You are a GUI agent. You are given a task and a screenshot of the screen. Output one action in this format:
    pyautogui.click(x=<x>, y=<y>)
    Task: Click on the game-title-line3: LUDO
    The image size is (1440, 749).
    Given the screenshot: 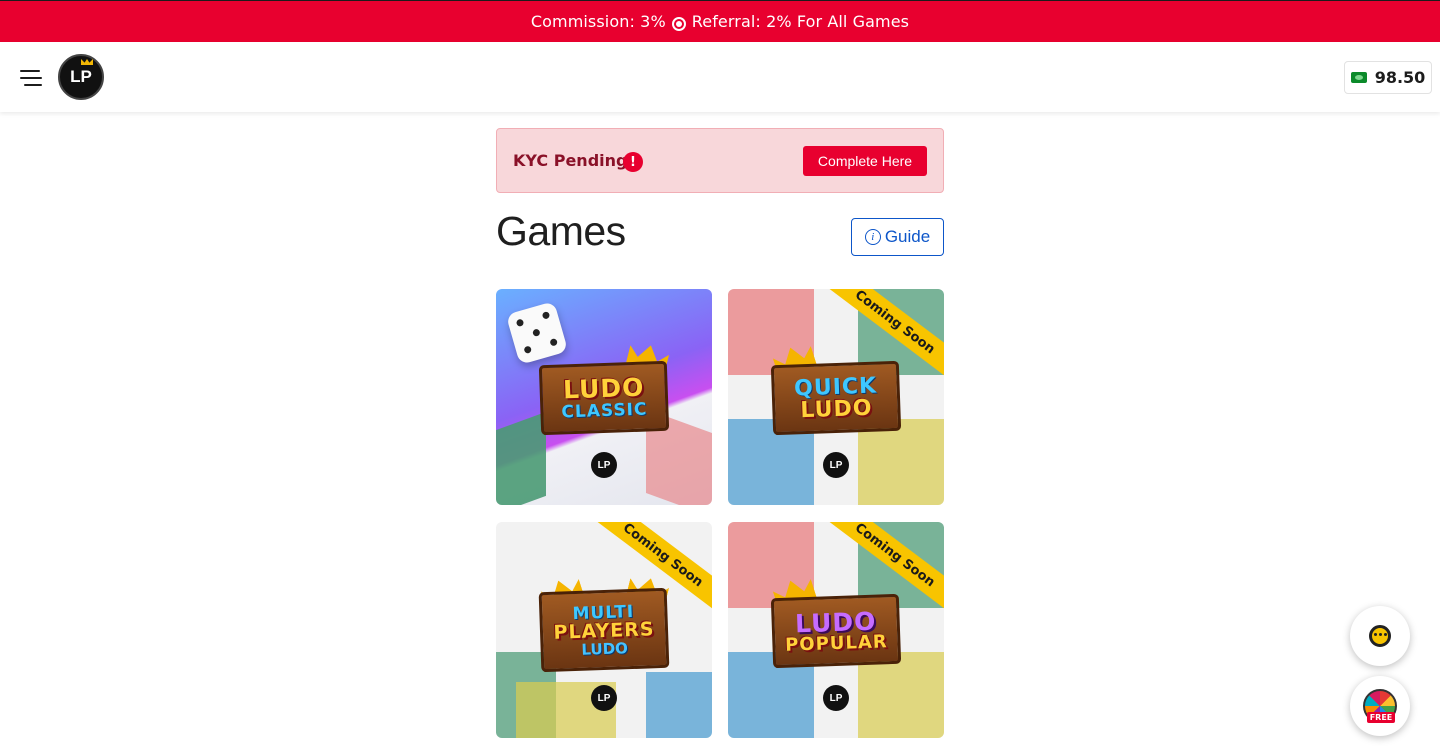 What is the action you would take?
    pyautogui.click(x=605, y=649)
    